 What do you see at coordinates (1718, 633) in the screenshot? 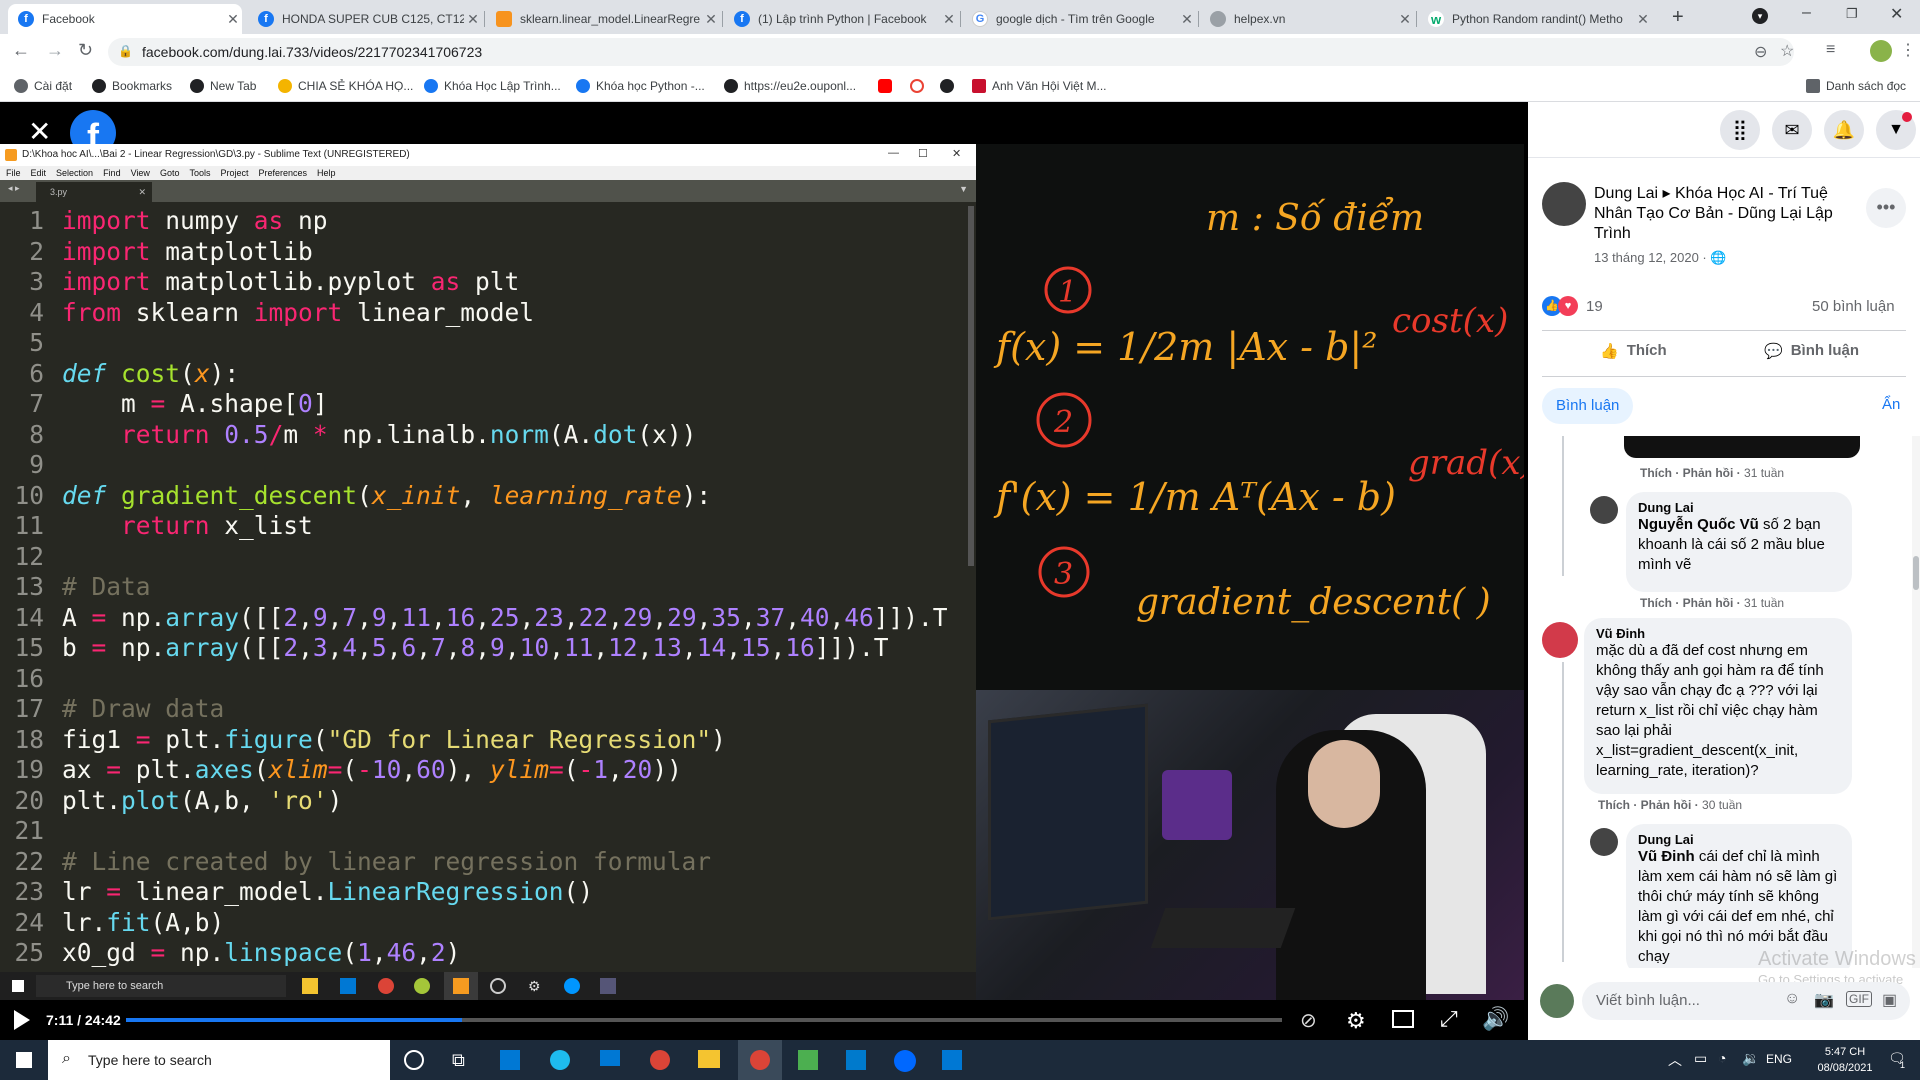
I see `comment-author: Vũ Đinh` at bounding box center [1718, 633].